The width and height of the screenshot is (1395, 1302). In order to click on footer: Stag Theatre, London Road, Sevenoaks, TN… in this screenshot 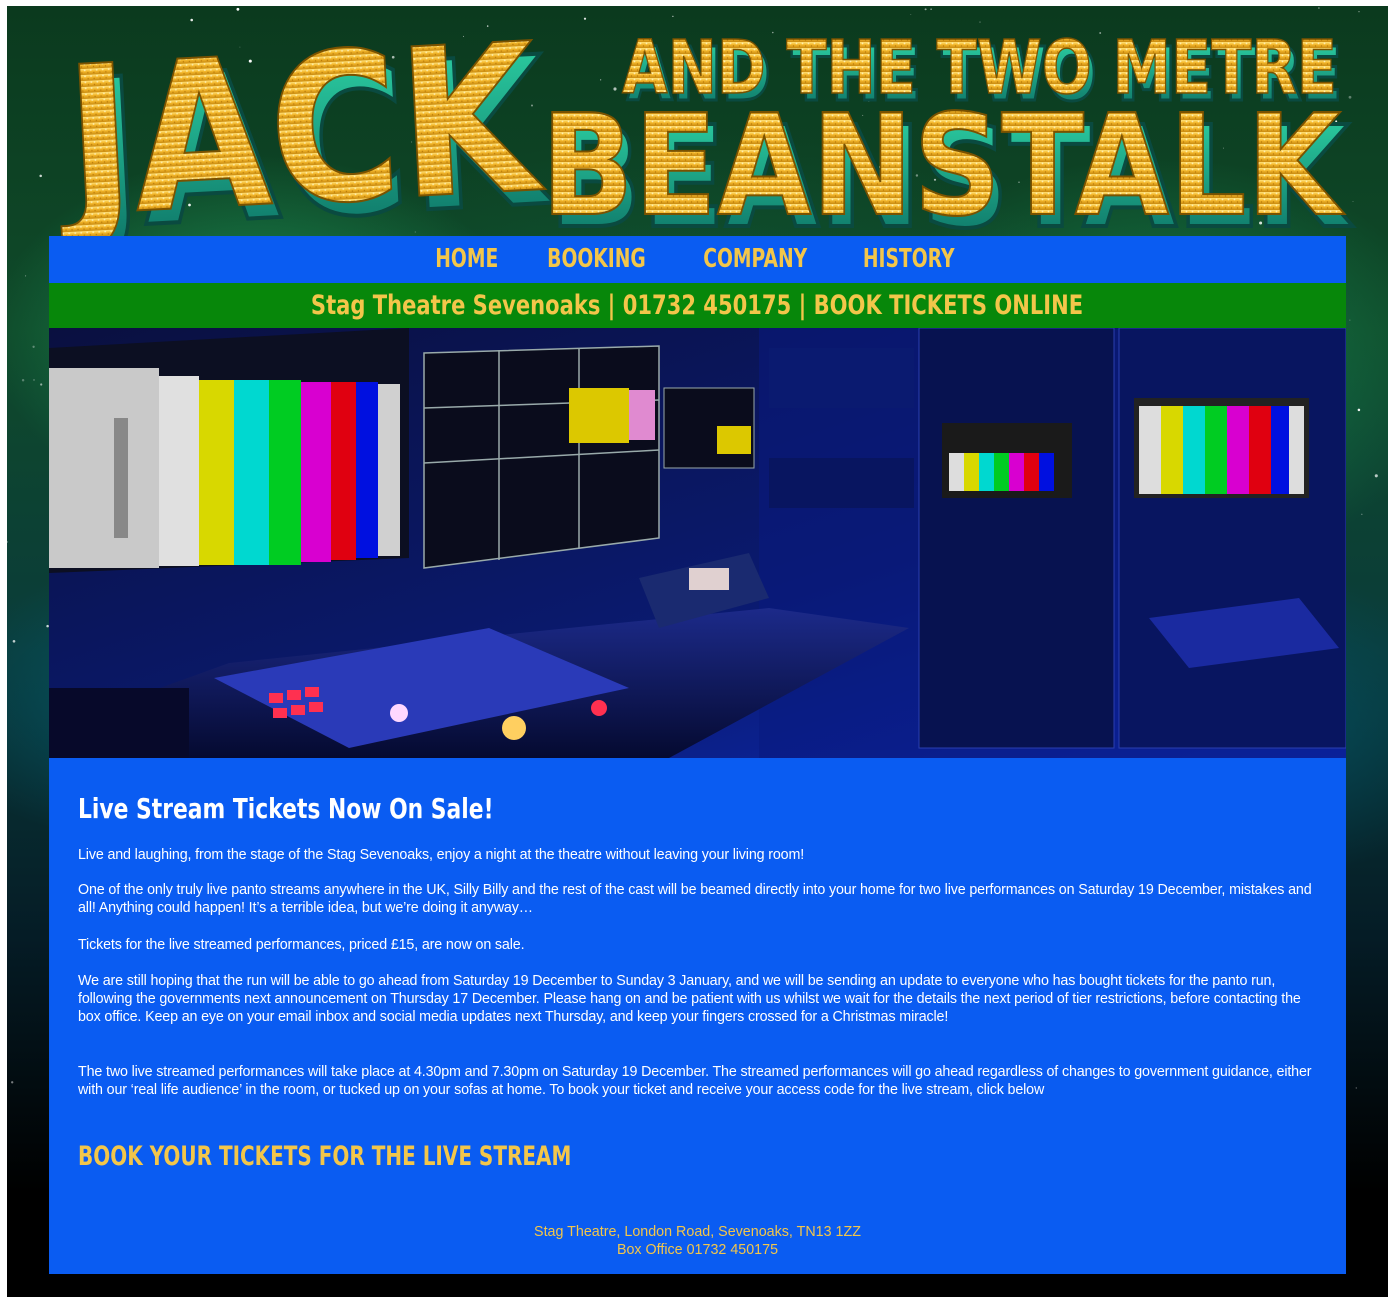, I will do `click(697, 1241)`.